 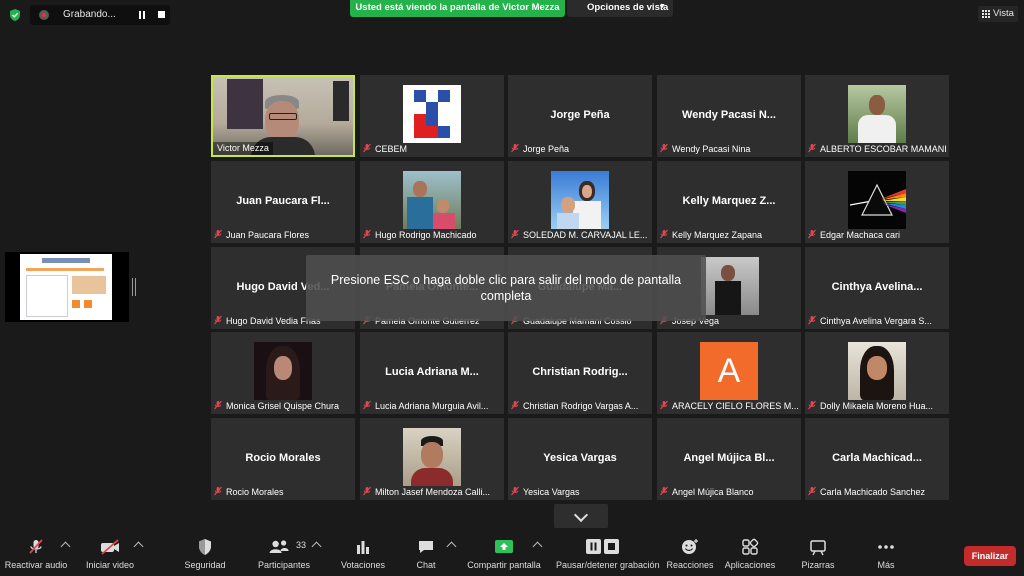 I want to click on view-options-dropdown: Opciones de vista ▼, so click(x=620, y=8).